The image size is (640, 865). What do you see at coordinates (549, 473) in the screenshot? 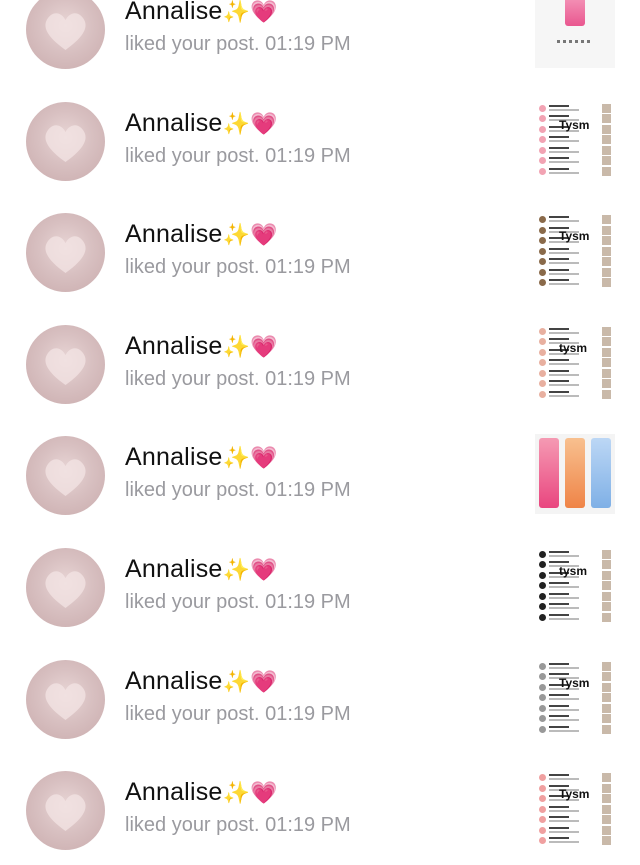
I see `product-bottle-image` at bounding box center [549, 473].